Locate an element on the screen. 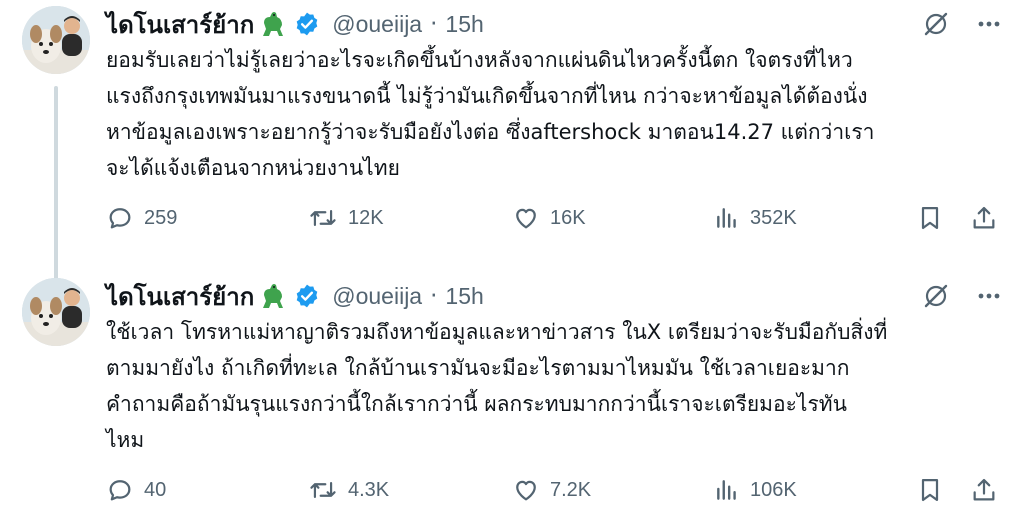 This screenshot has height=522, width=1024. tweet-actions: 40 4.3K 7.2K 106K is located at coordinates (555, 494).